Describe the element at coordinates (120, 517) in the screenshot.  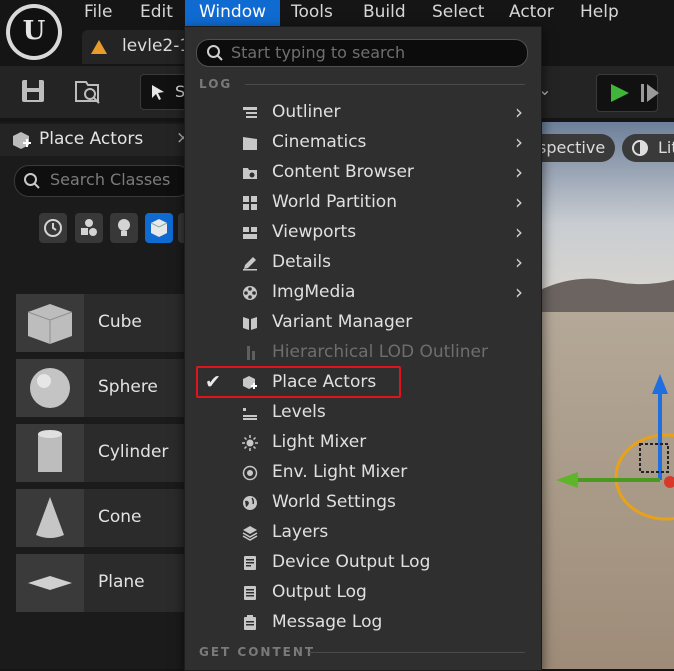
I see `actor-label: Cone` at that location.